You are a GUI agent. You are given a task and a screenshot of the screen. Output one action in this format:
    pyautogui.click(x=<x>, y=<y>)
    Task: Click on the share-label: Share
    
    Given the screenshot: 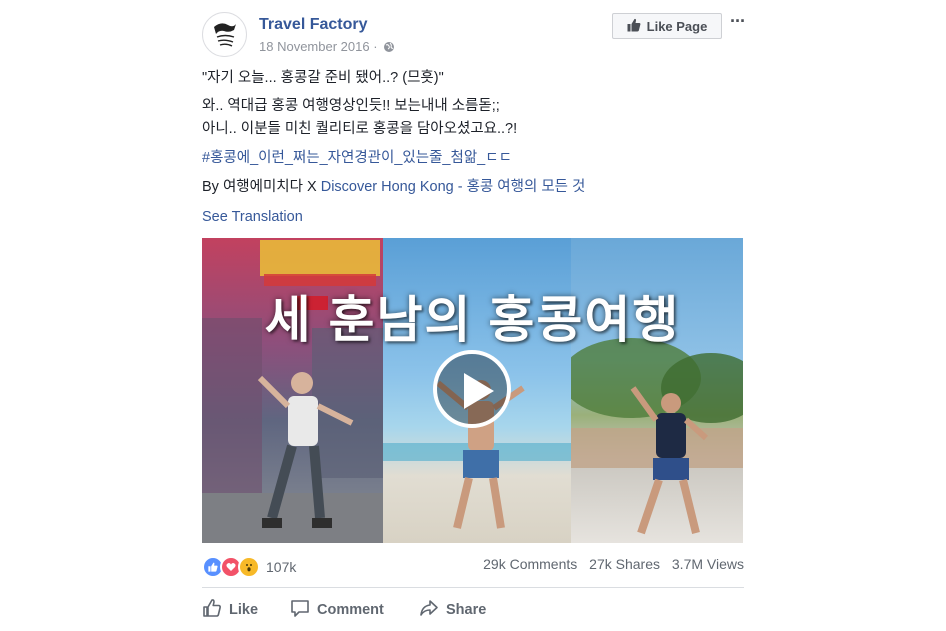 What is the action you would take?
    pyautogui.click(x=466, y=610)
    